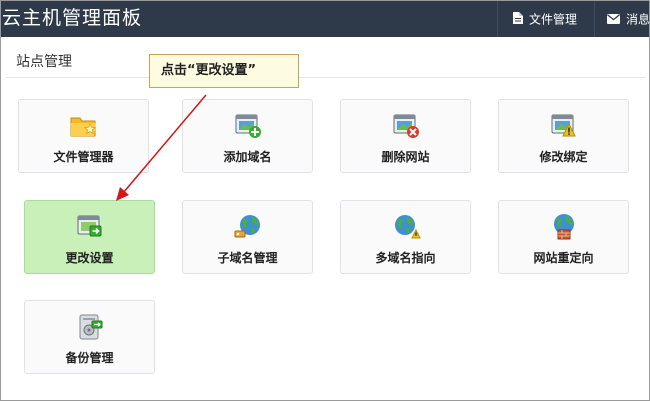 Image resolution: width=650 pixels, height=401 pixels. I want to click on instruction-callout: 点击“更改设置”, so click(224, 71).